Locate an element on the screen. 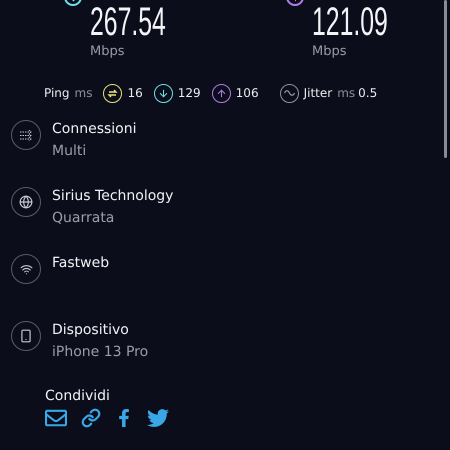 The height and width of the screenshot is (450, 450). speed-value: 121.09 is located at coordinates (350, 22).